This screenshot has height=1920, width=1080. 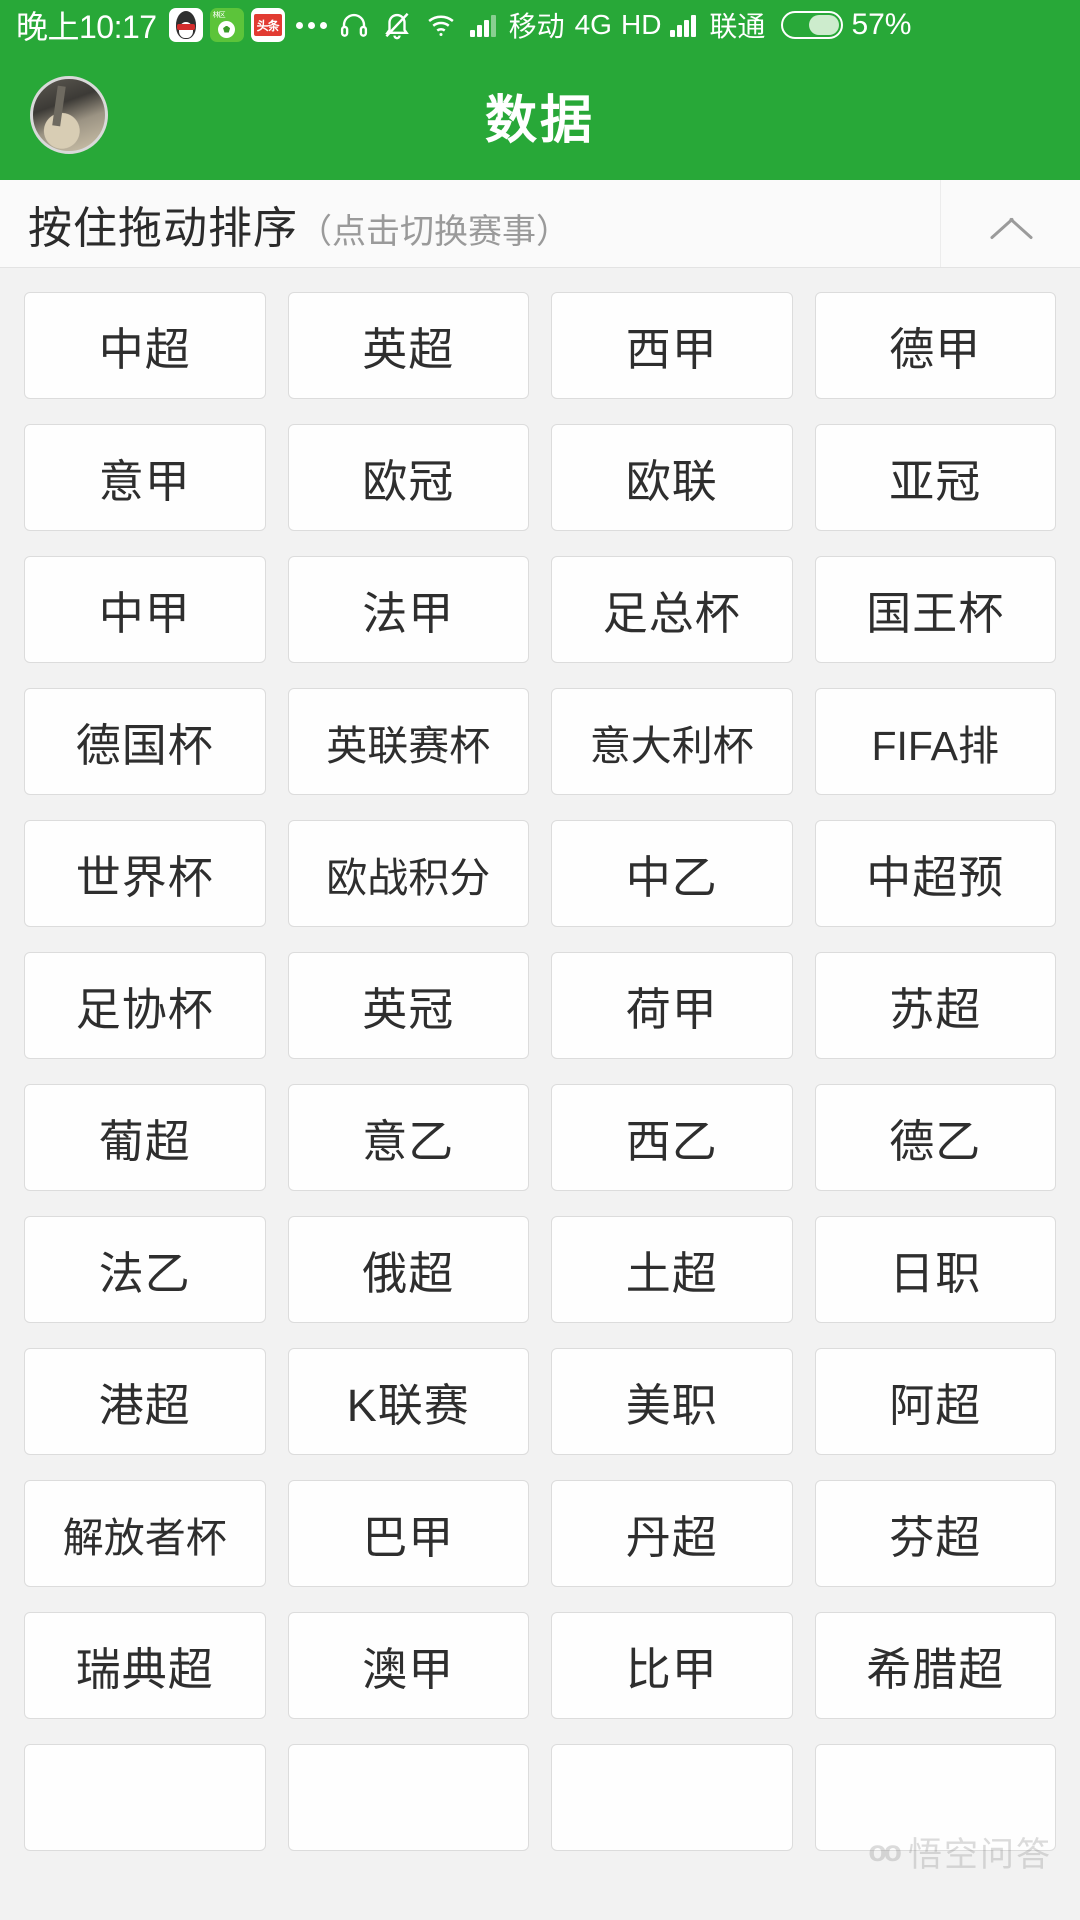 What do you see at coordinates (408, 741) in the screenshot?
I see `league-tile: 英联赛杯` at bounding box center [408, 741].